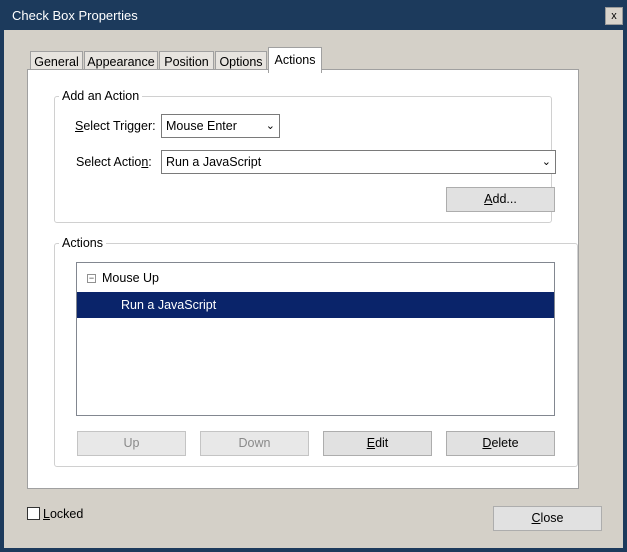 Image resolution: width=627 pixels, height=552 pixels. I want to click on edit-button: Edit, so click(377, 443).